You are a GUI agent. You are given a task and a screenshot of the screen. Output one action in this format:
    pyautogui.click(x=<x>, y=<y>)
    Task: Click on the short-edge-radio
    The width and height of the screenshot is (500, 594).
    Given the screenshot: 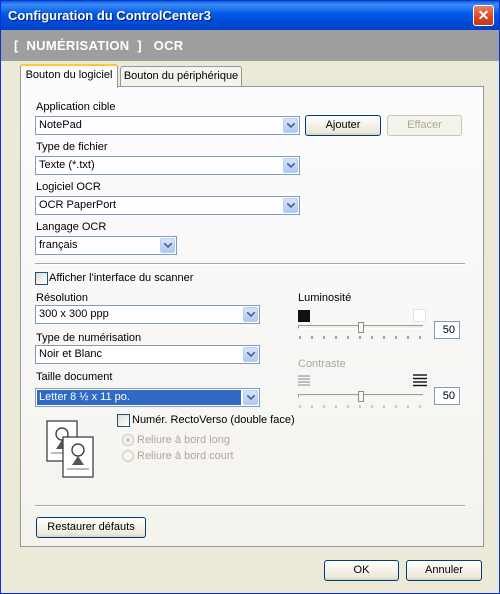 What is the action you would take?
    pyautogui.click(x=128, y=456)
    